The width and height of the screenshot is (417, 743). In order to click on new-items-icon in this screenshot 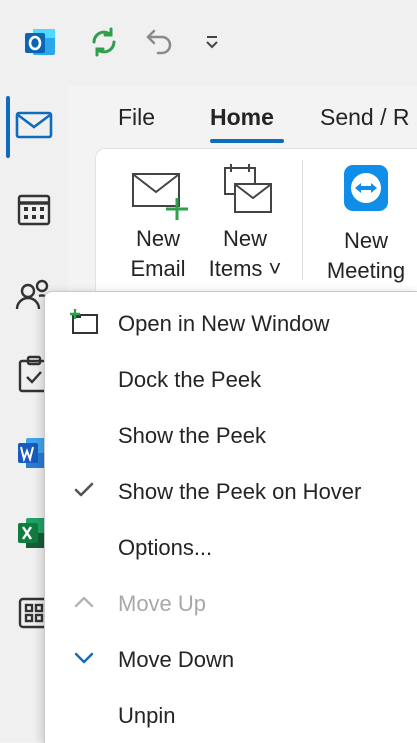, I will do `click(248, 188)`.